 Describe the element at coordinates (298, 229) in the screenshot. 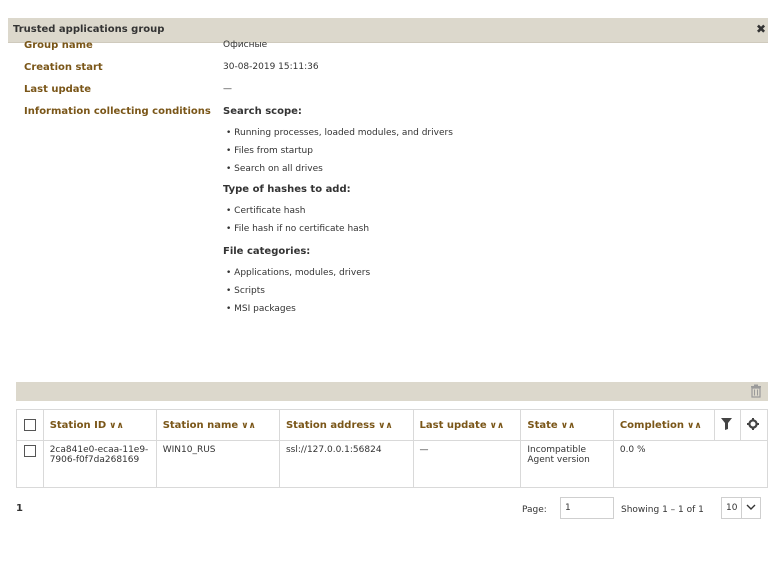

I see `hash-type-item: • File hash if no certificate hash` at that location.